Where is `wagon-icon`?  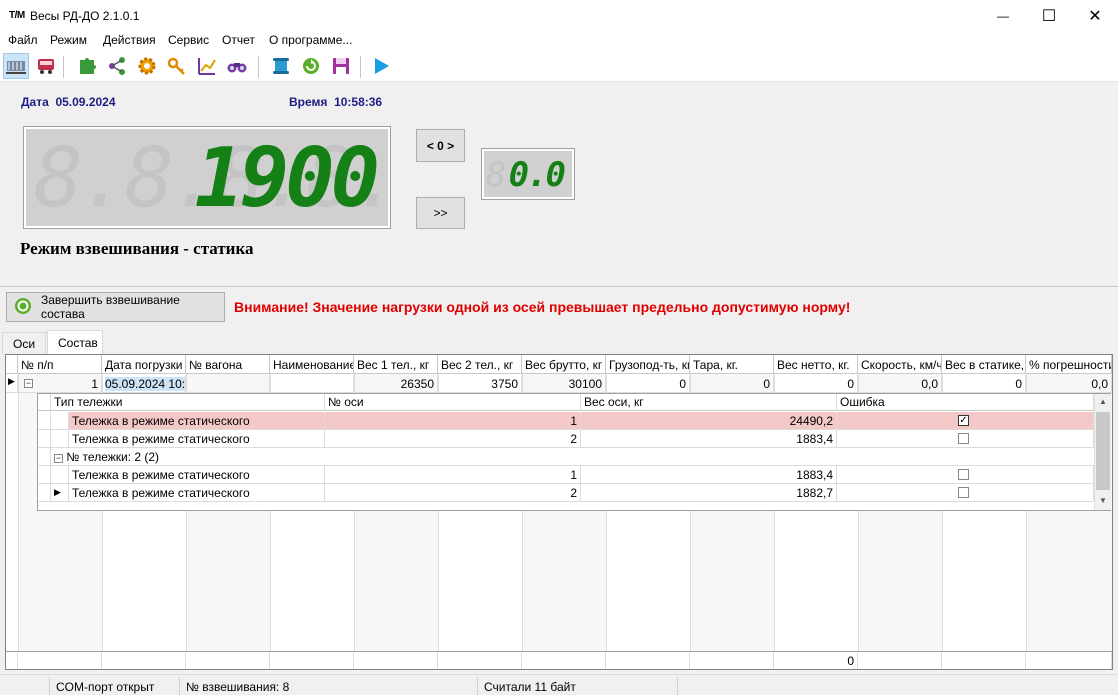 wagon-icon is located at coordinates (46, 66).